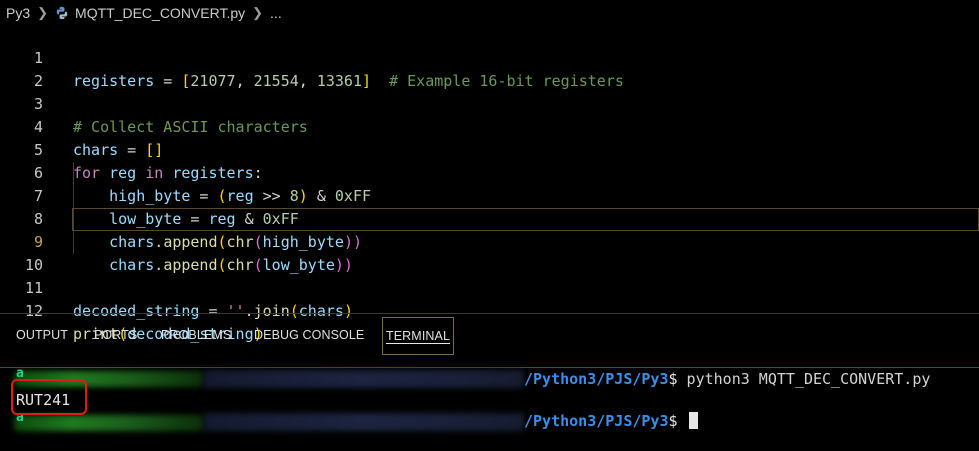 This screenshot has width=979, height=451. Describe the element at coordinates (160, 13) in the screenshot. I see `breadcrumb-file: MQTT_DEC_CONVERT.py` at that location.